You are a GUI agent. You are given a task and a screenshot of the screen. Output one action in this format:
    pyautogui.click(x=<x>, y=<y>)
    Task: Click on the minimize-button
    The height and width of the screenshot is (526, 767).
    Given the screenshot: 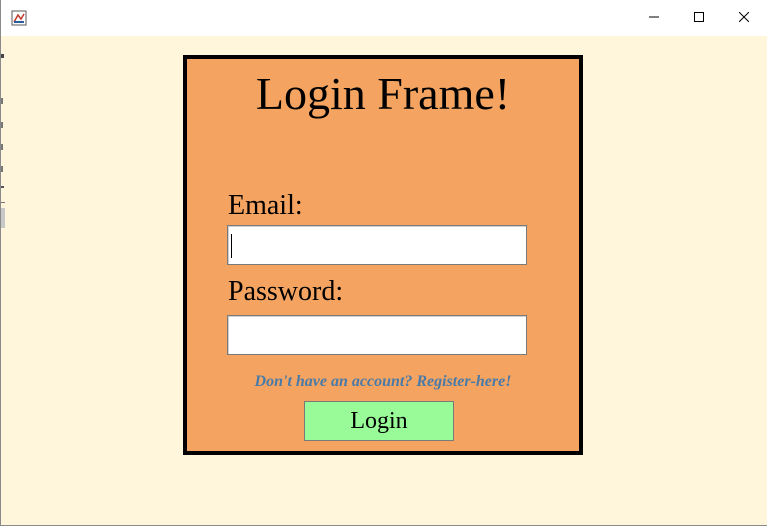 What is the action you would take?
    pyautogui.click(x=654, y=18)
    